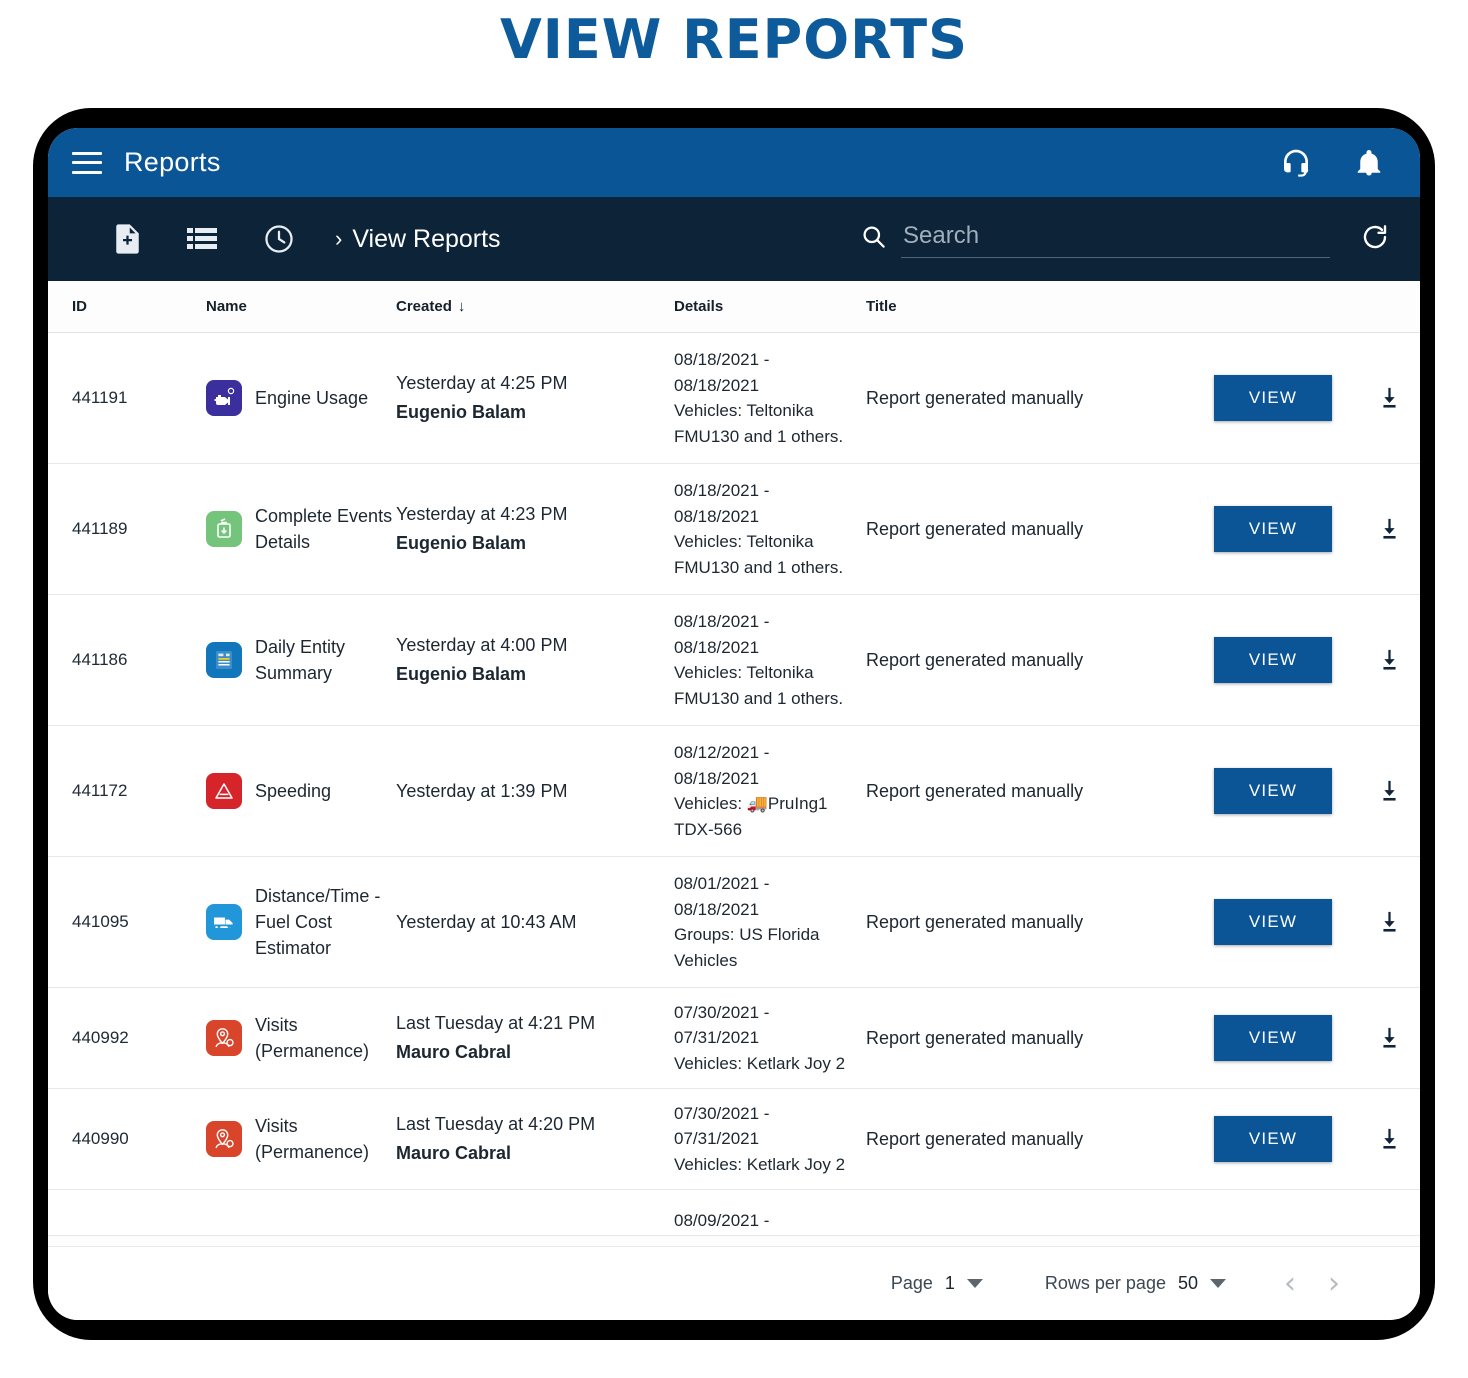  I want to click on details-line: TDX-566, so click(708, 829).